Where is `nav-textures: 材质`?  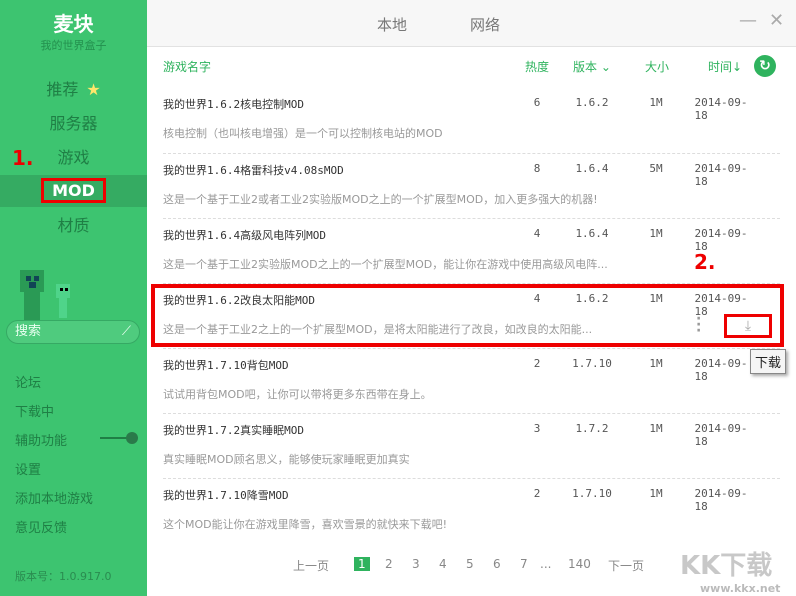
nav-textures: 材质 is located at coordinates (73, 226).